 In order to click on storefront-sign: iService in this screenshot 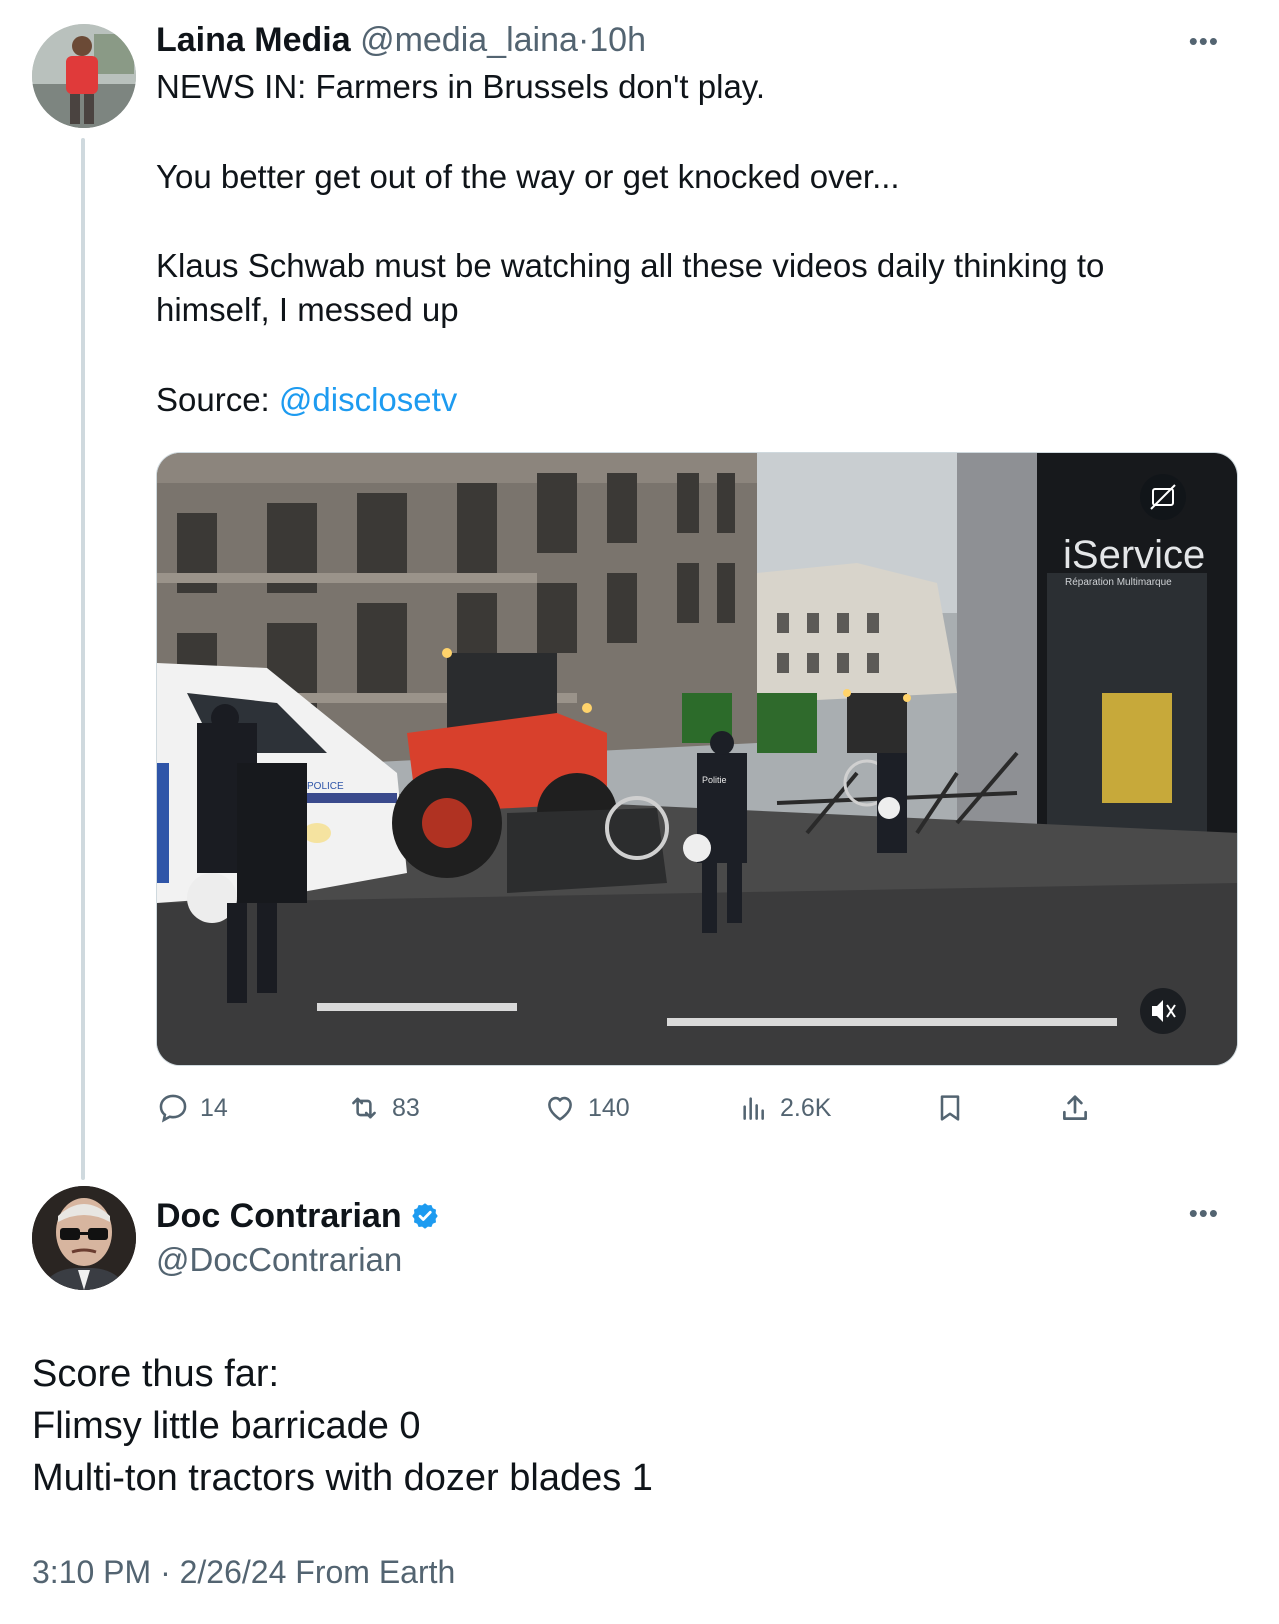, I will do `click(1134, 555)`.